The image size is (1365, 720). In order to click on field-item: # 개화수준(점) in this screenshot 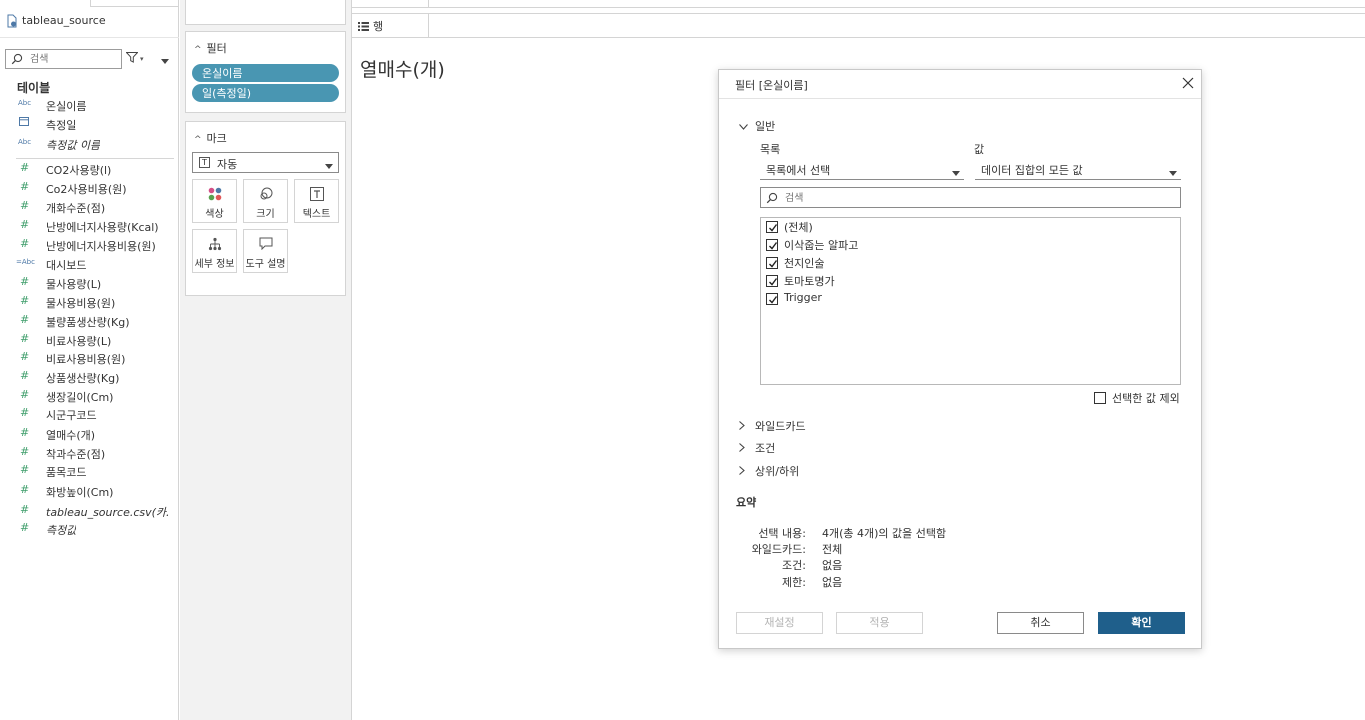, I will do `click(89, 208)`.